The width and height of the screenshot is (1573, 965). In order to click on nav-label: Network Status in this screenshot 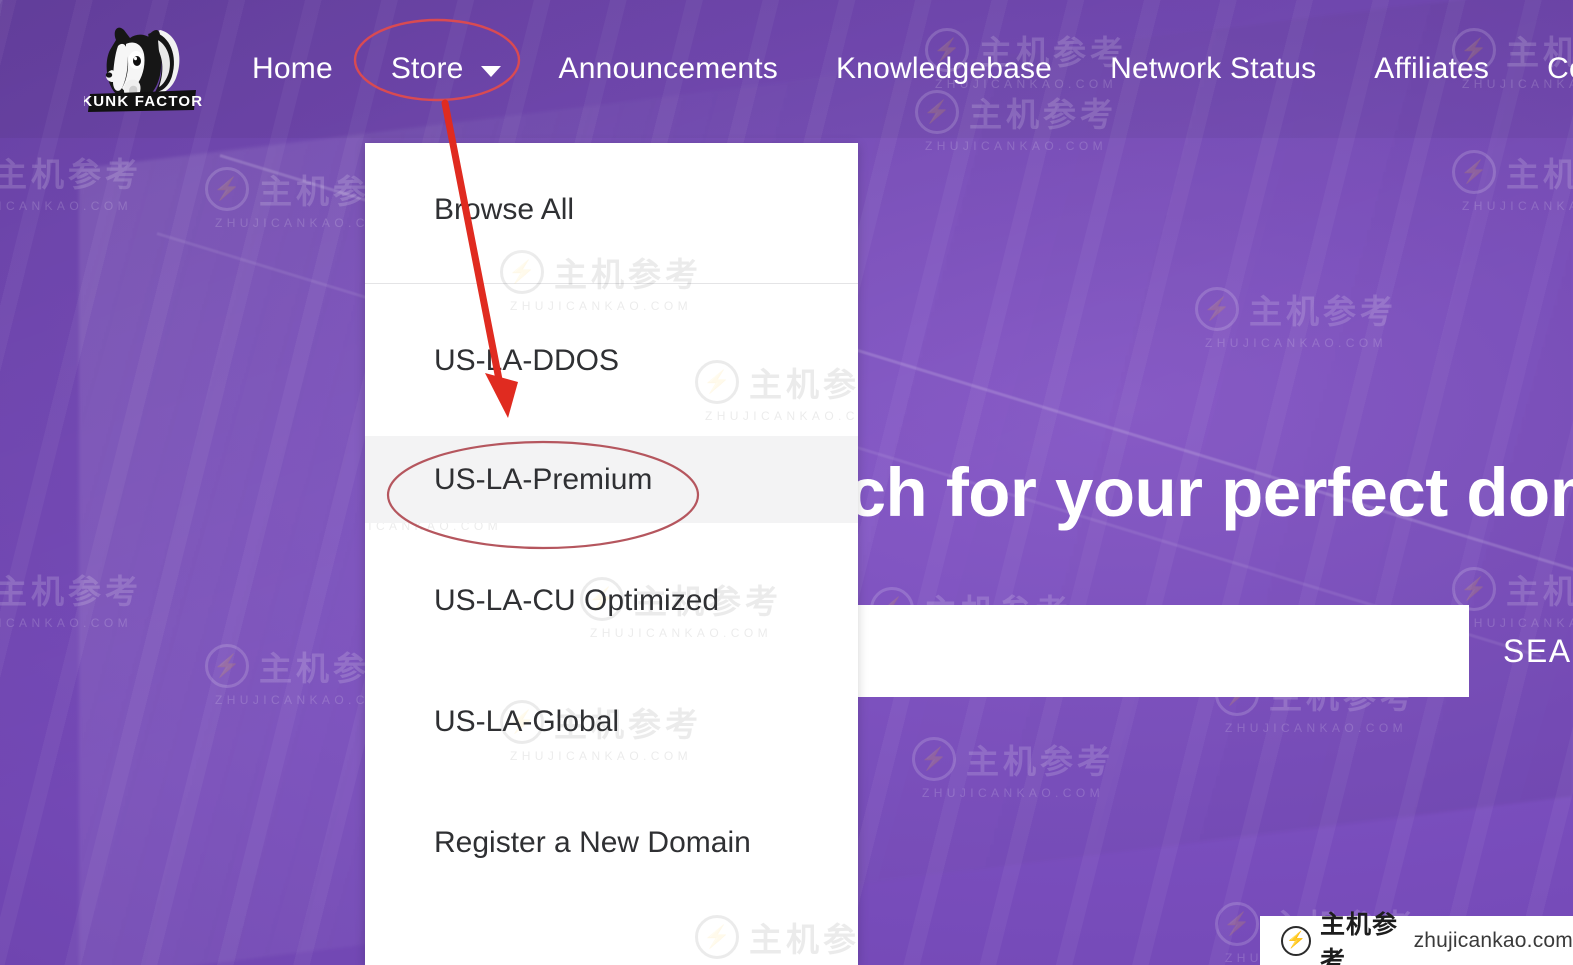, I will do `click(1213, 68)`.